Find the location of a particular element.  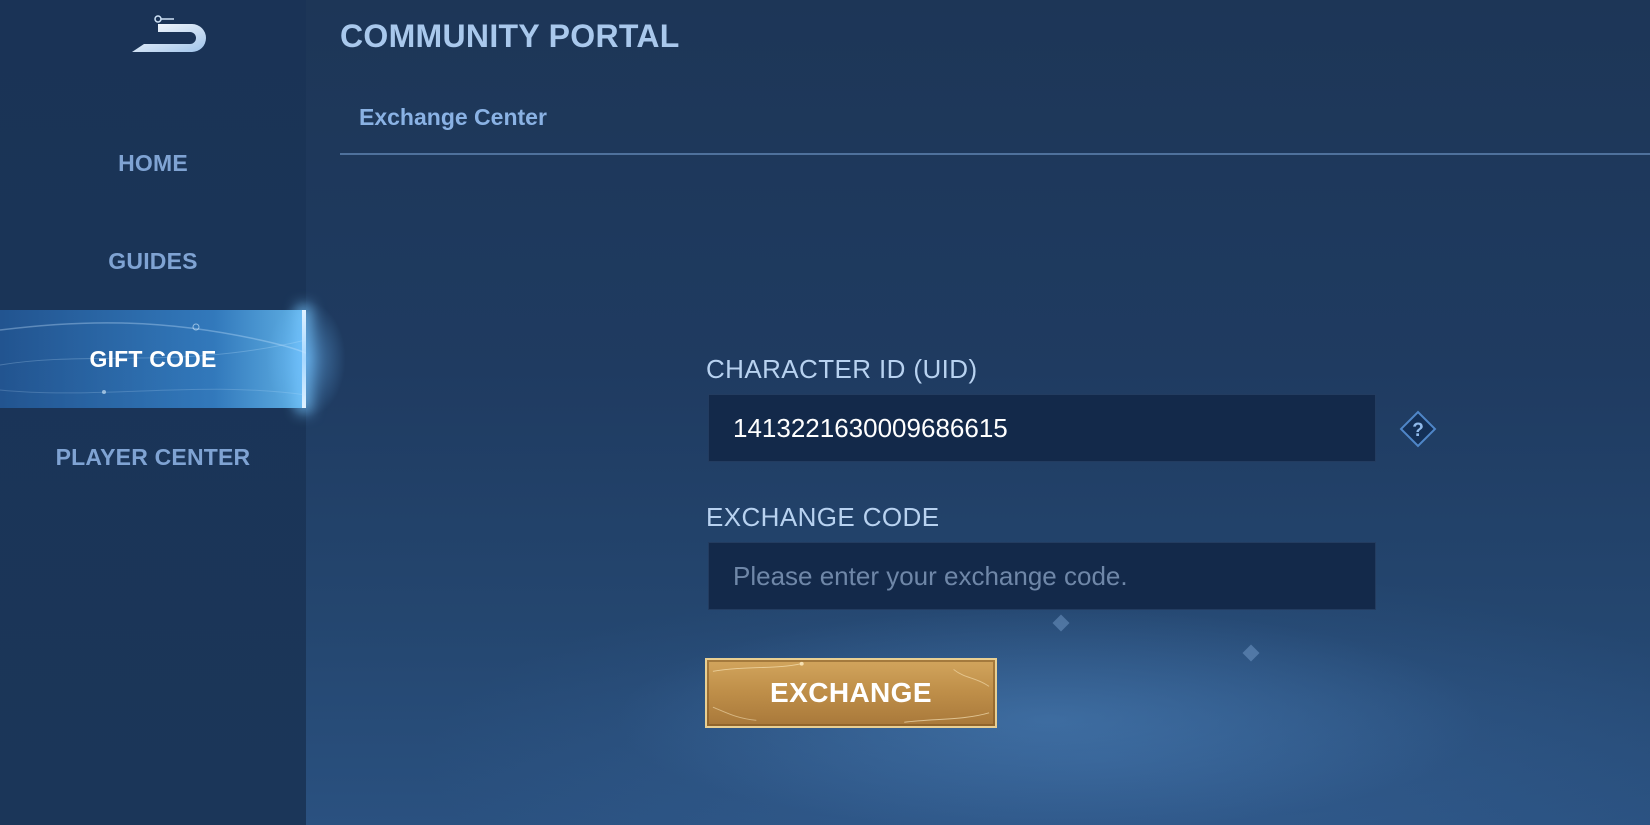

exchange-code-label: EXCHANGE CODE is located at coordinates (823, 517).